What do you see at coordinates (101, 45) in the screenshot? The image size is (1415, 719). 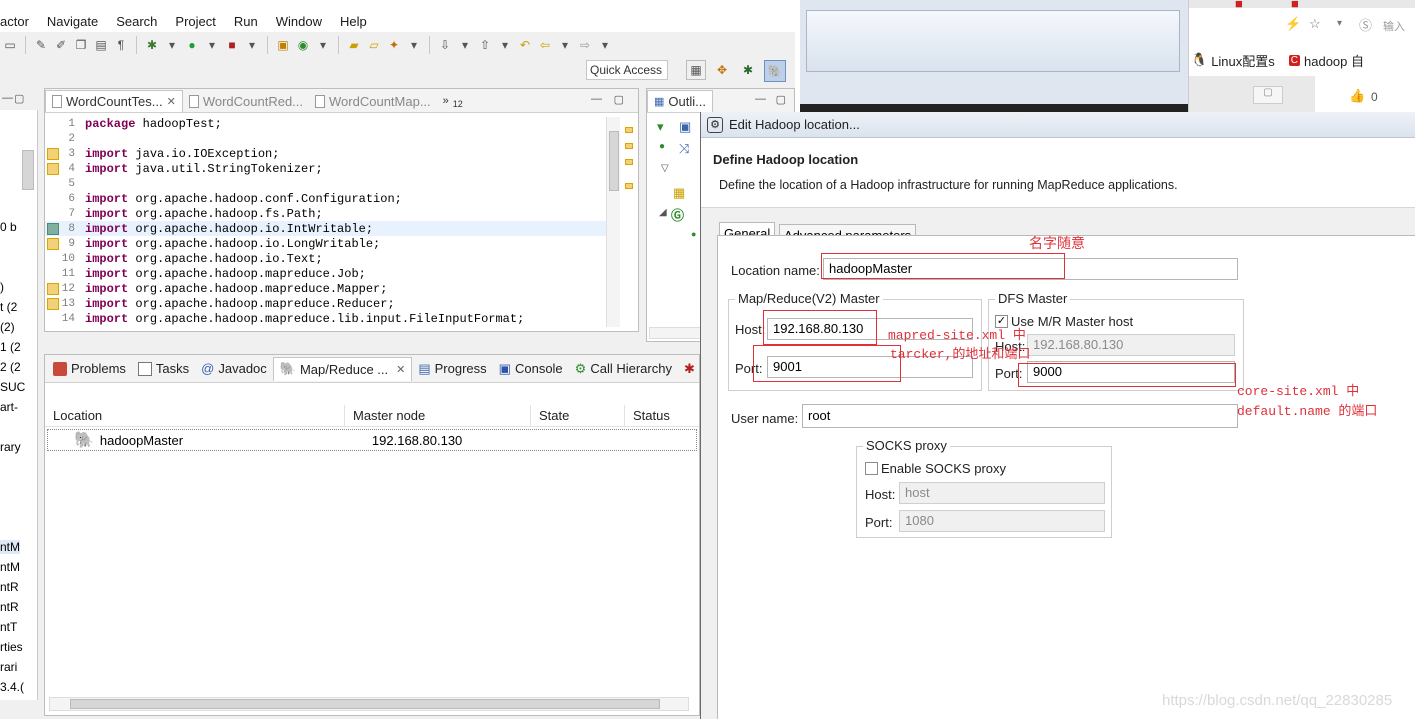 I see `doc-icon: ▤` at bounding box center [101, 45].